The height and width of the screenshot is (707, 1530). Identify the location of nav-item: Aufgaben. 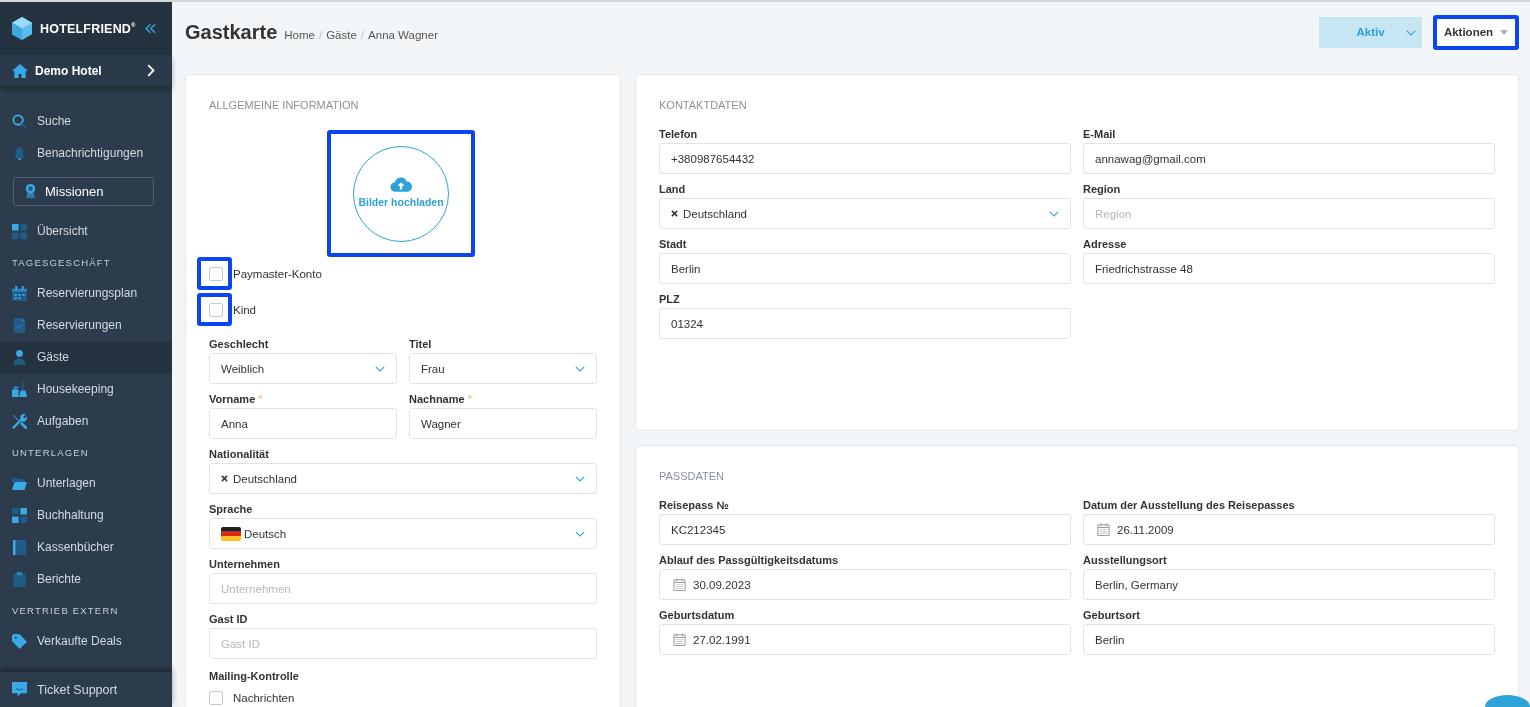
(86, 421).